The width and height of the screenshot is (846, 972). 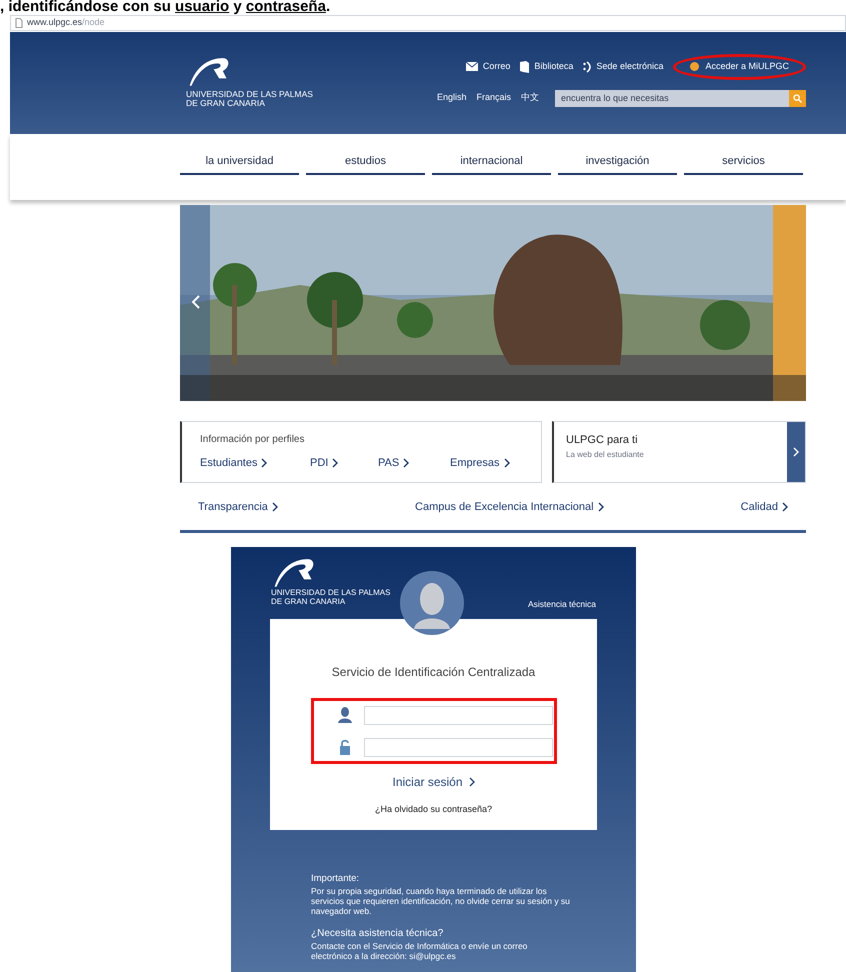 What do you see at coordinates (196, 302) in the screenshot?
I see `chevron-left-icon` at bounding box center [196, 302].